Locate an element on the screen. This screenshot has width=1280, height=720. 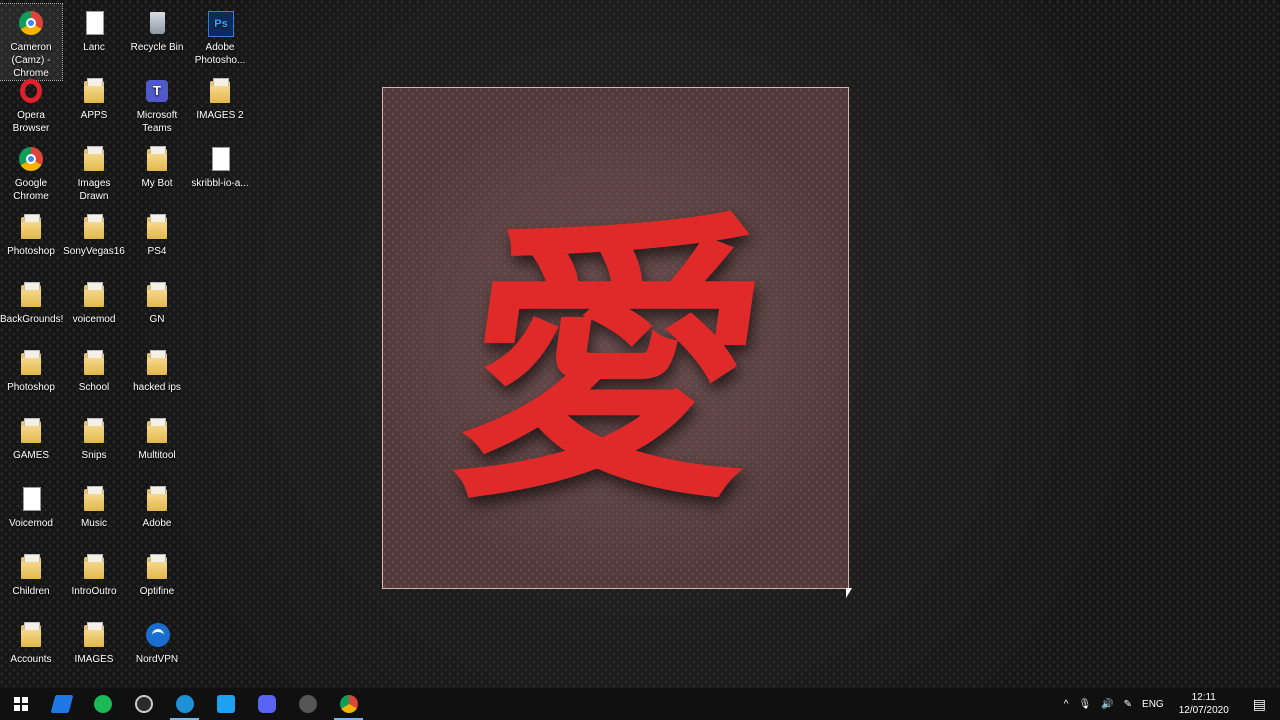
taskbar-app-blue is located at coordinates (184, 704).